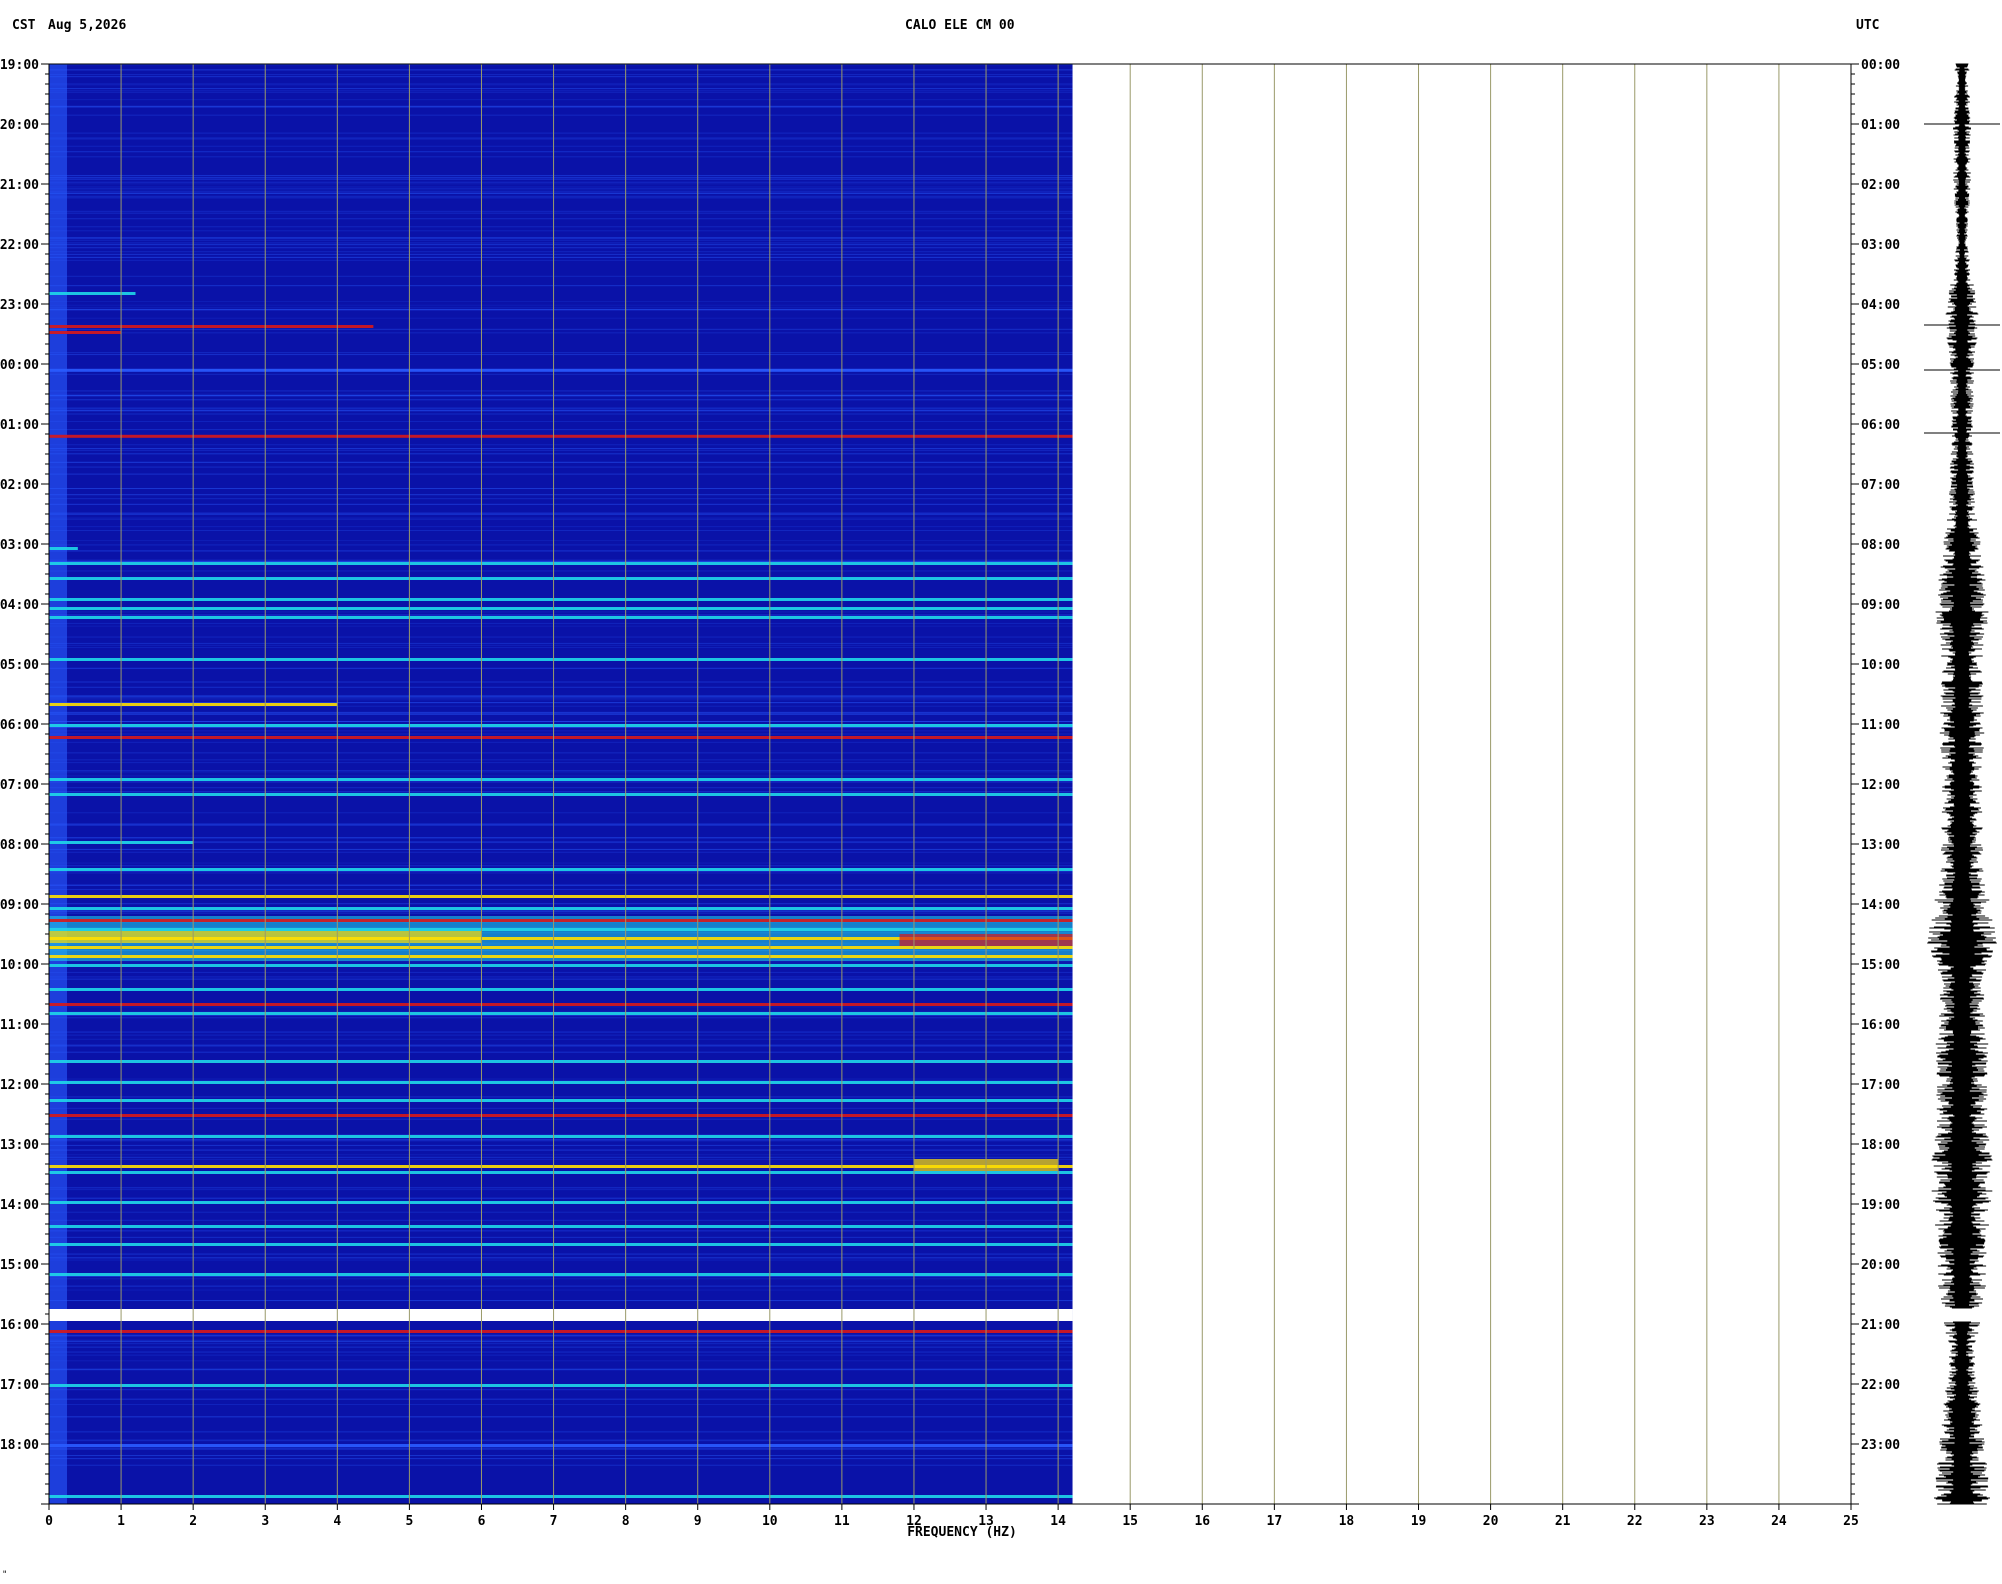 The width and height of the screenshot is (2002, 1584). Describe the element at coordinates (1880, 125) in the screenshot. I see `right-time-label: 01:00` at that location.